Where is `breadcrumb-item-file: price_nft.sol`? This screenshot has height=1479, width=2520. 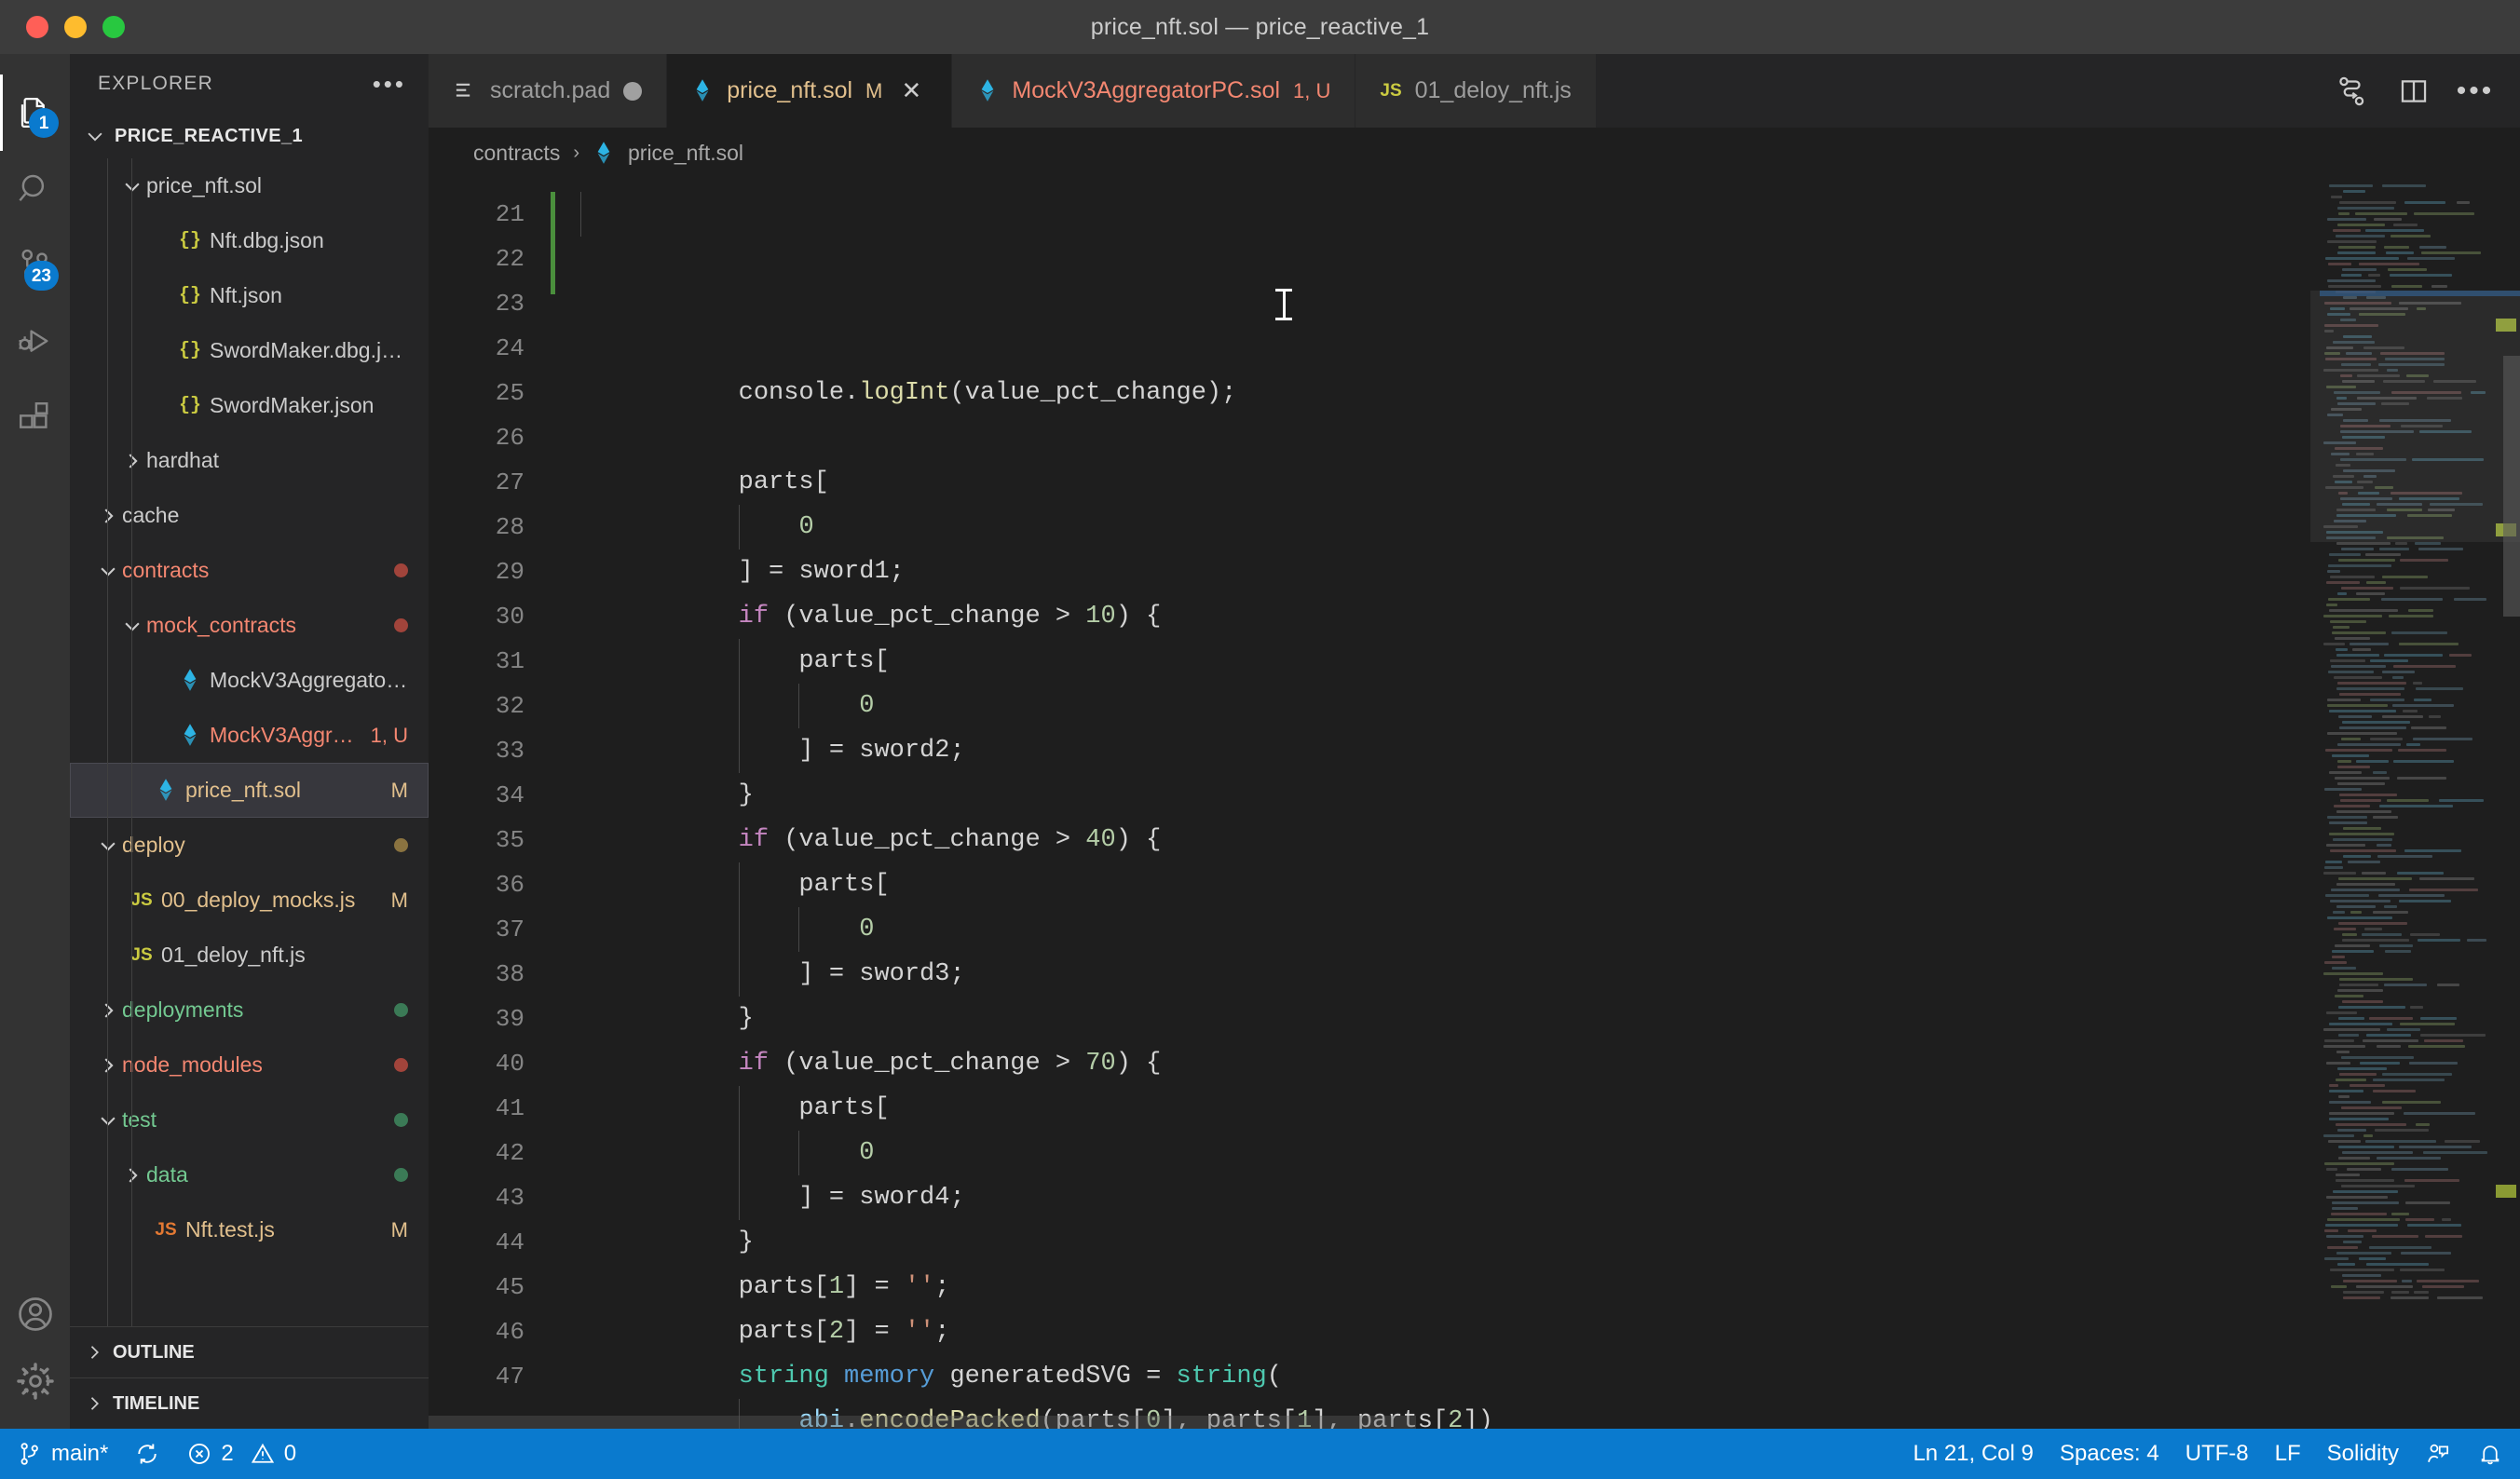 breadcrumb-item-file: price_nft.sol is located at coordinates (685, 153).